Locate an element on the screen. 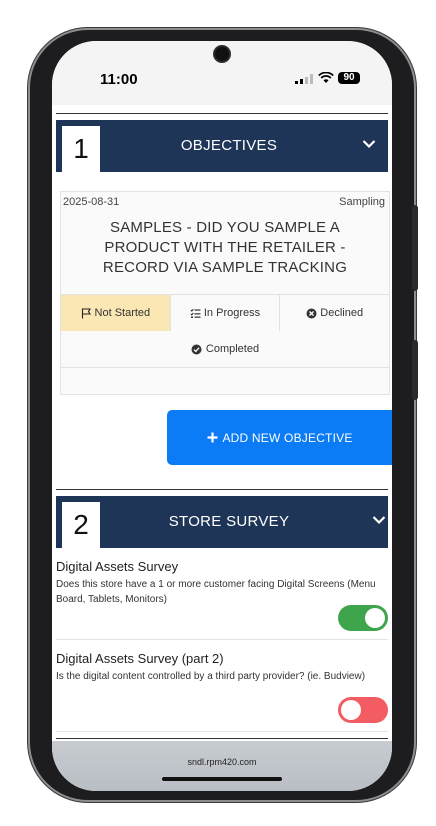 The image size is (436, 826). section-title: OBJECTIVES is located at coordinates (229, 145).